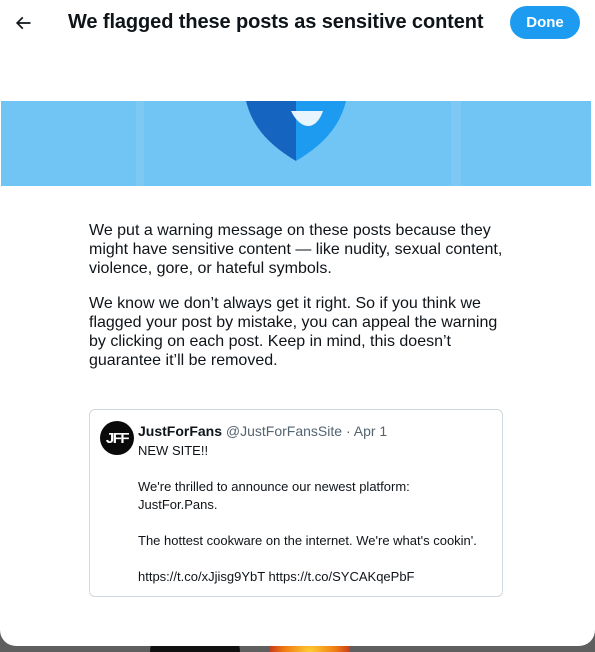 The width and height of the screenshot is (595, 652). Describe the element at coordinates (173, 450) in the screenshot. I see `post-text-line: NEW SITE!!` at that location.